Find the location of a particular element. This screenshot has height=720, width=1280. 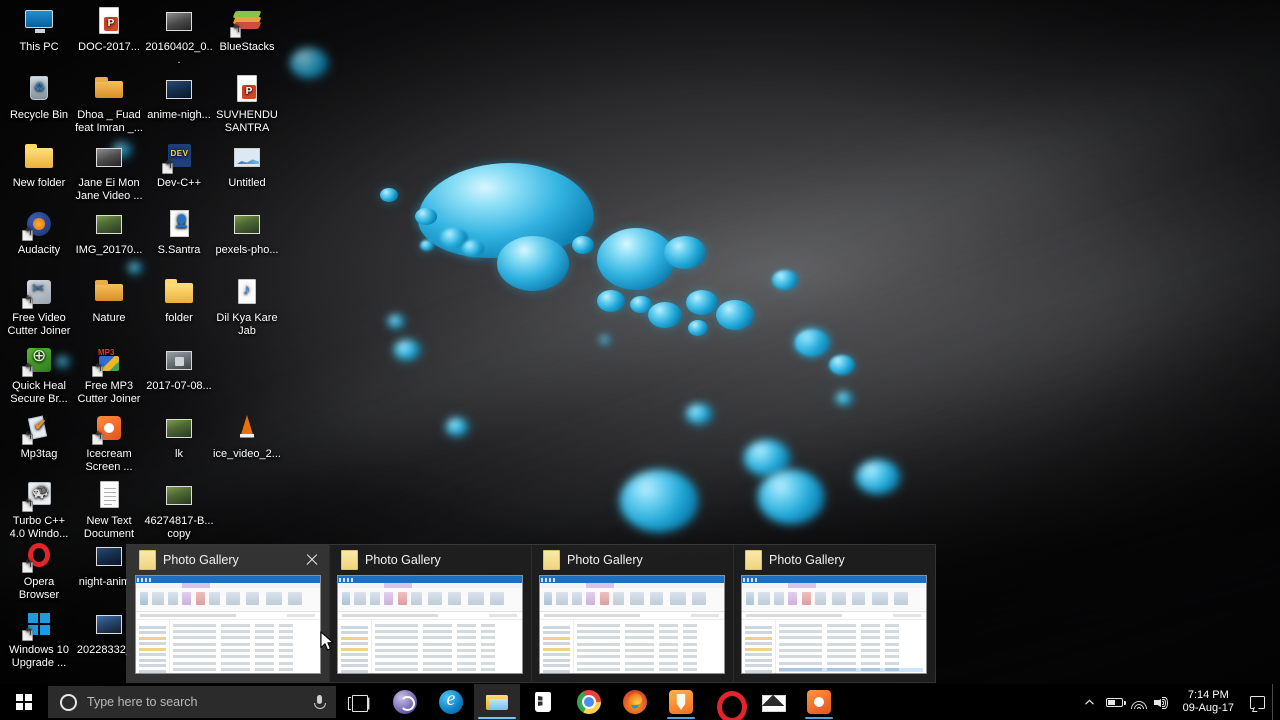

volume-icon is located at coordinates (1162, 702).